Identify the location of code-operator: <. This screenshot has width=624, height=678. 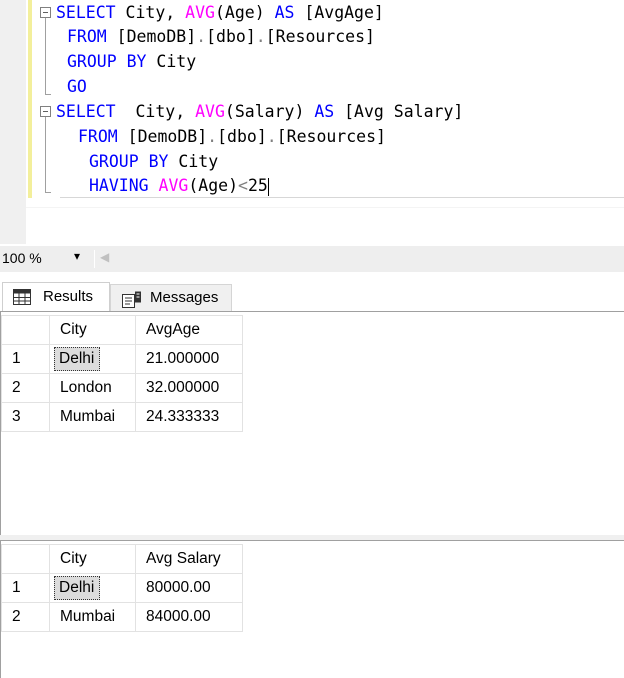
(243, 185).